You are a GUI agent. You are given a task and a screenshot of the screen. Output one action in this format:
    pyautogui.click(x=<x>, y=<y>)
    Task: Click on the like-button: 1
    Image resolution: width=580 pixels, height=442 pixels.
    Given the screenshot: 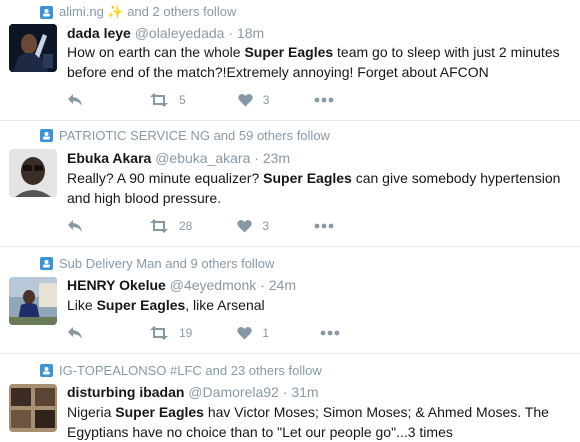 What is the action you would take?
    pyautogui.click(x=253, y=333)
    